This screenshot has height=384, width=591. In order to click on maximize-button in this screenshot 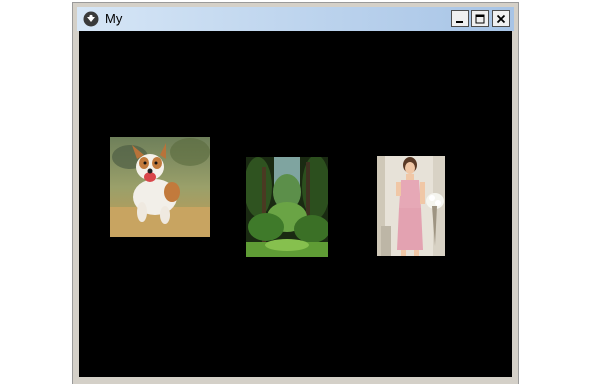, I will do `click(480, 18)`.